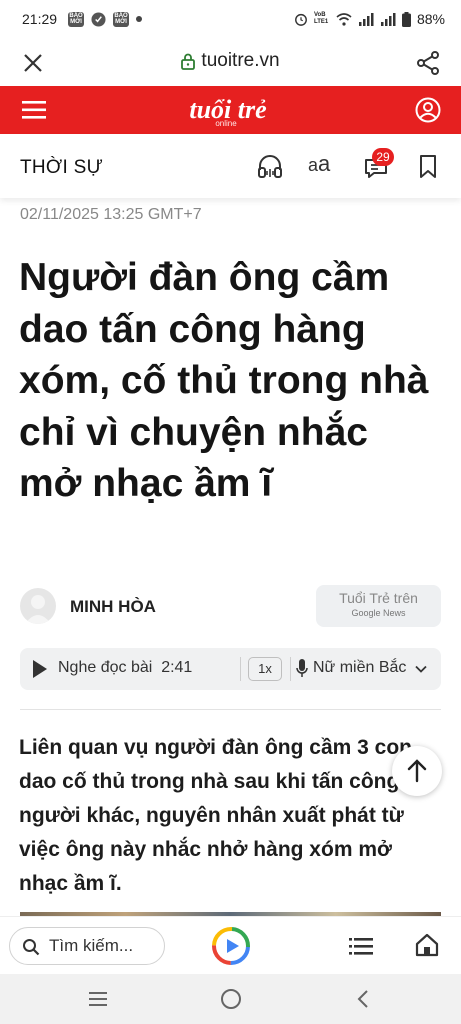  Describe the element at coordinates (177, 667) in the screenshot. I see `audio-duration: 2:41` at that location.